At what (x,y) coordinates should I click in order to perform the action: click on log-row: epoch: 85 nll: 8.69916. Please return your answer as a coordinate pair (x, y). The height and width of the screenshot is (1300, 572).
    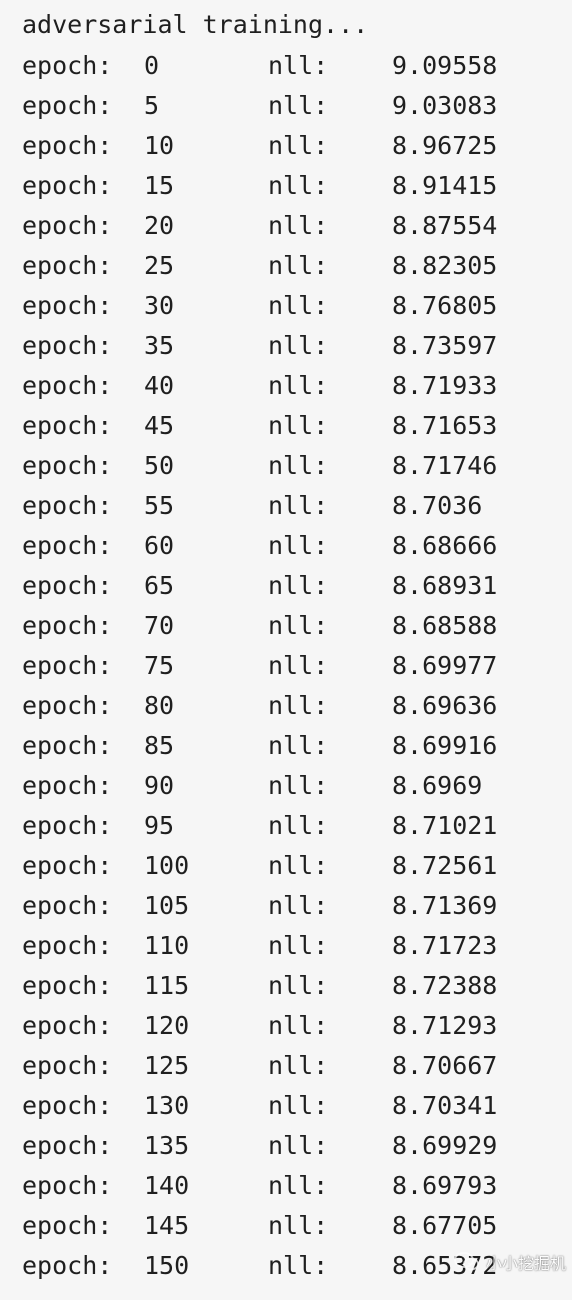
    Looking at the image, I should click on (287, 746).